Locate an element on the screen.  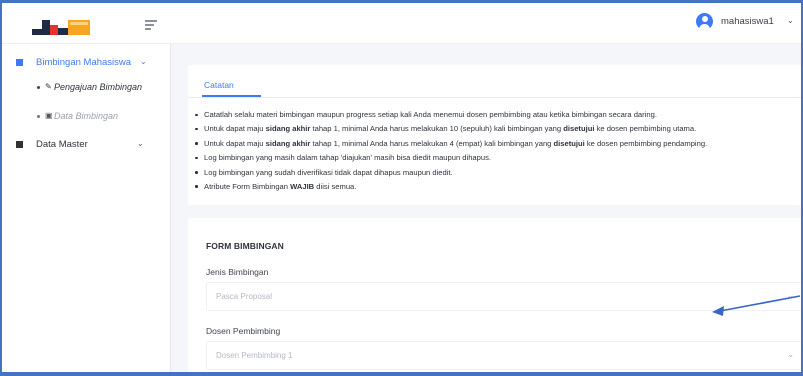
sidebar-subitem-label: Data Bimbingan is located at coordinates (86, 116).